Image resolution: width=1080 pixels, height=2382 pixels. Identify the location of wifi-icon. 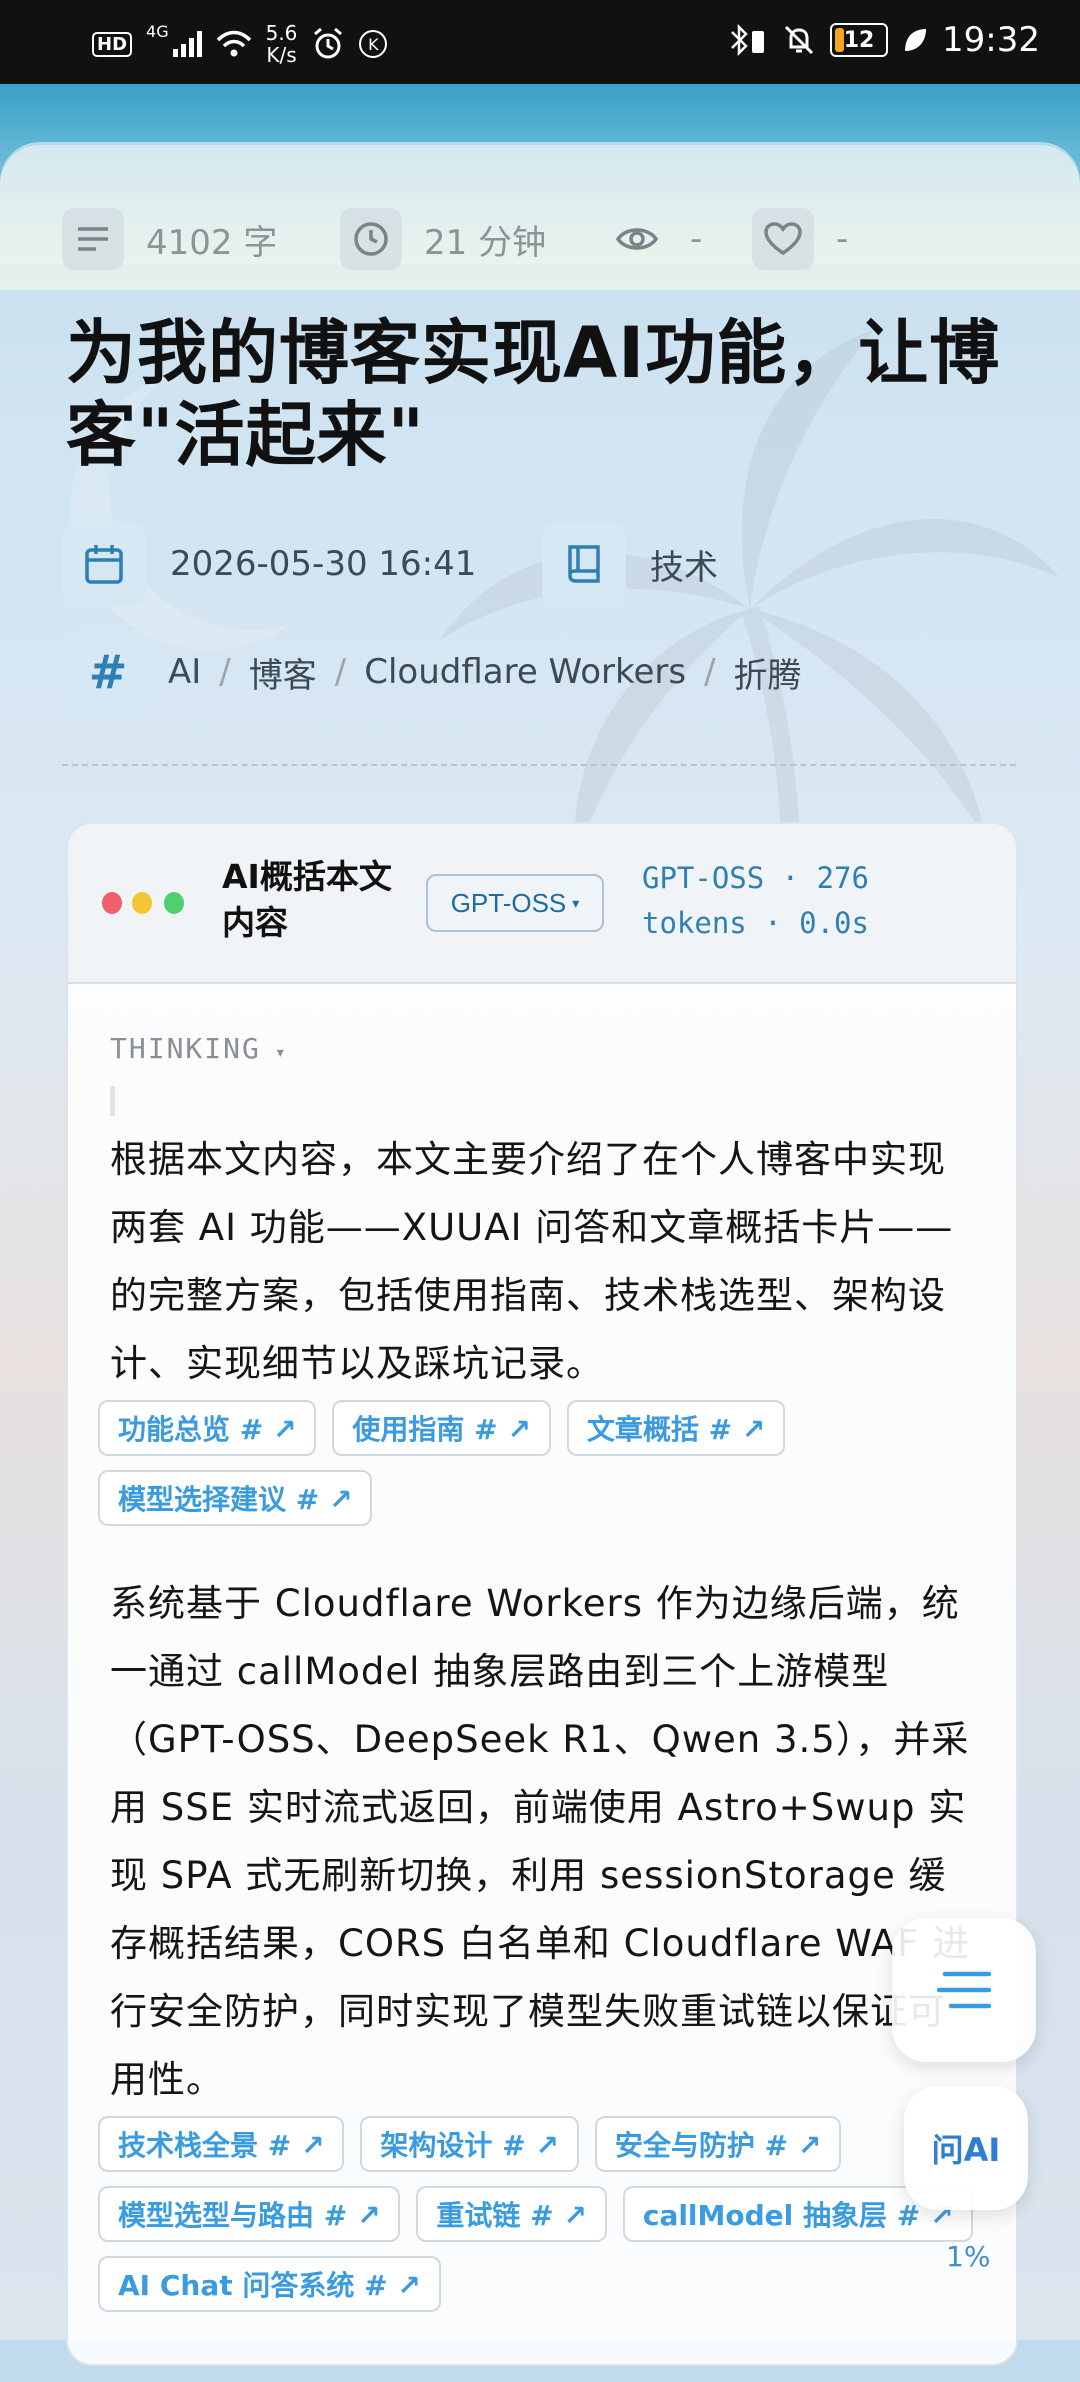
(233, 43).